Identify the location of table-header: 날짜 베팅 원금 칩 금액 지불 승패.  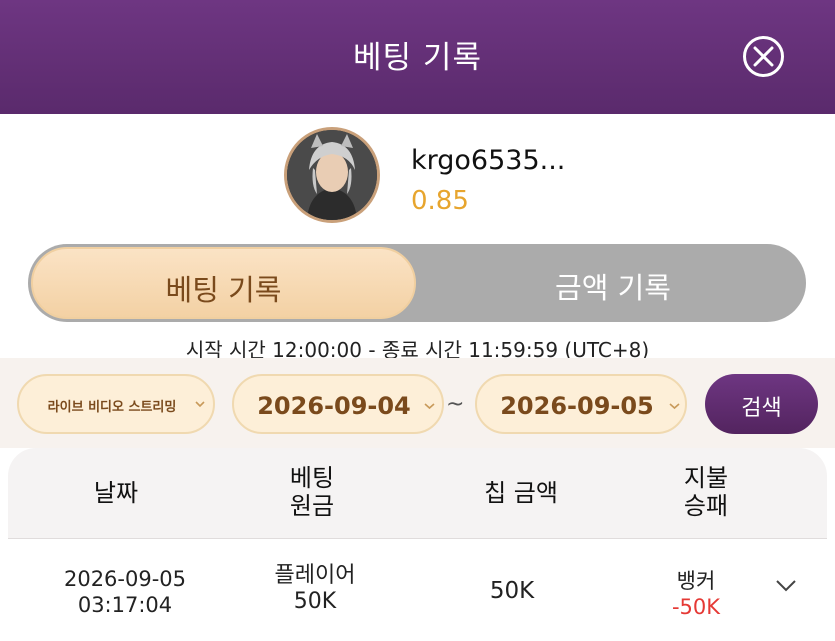
(417, 493).